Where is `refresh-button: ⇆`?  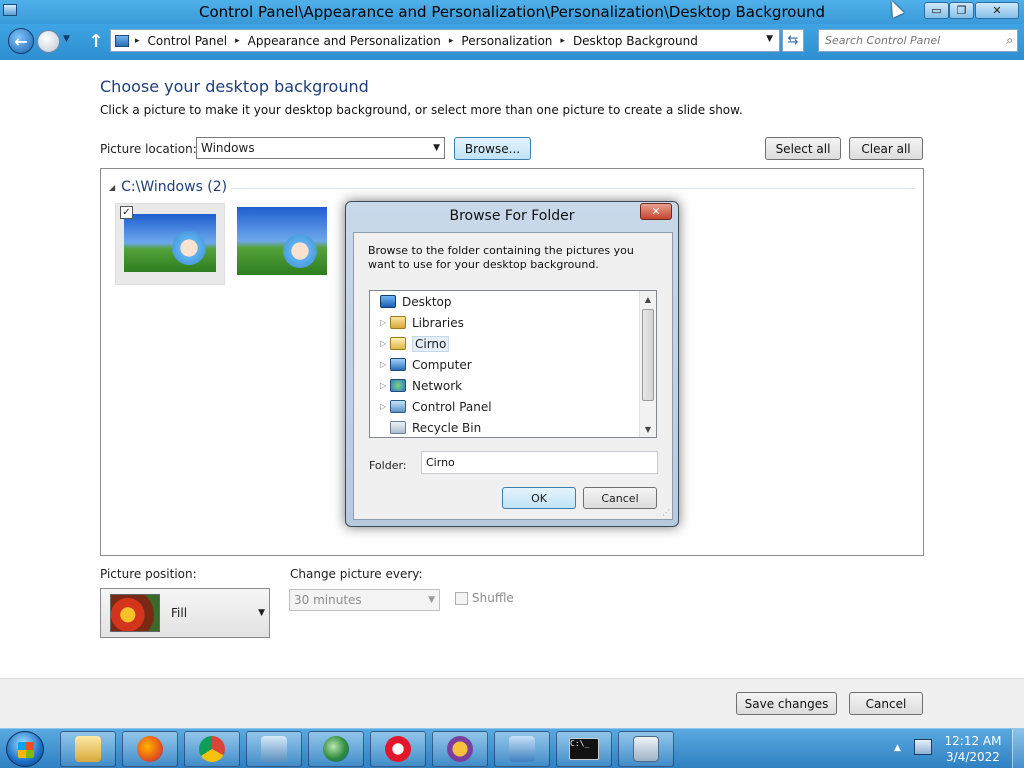
refresh-button: ⇆ is located at coordinates (793, 40).